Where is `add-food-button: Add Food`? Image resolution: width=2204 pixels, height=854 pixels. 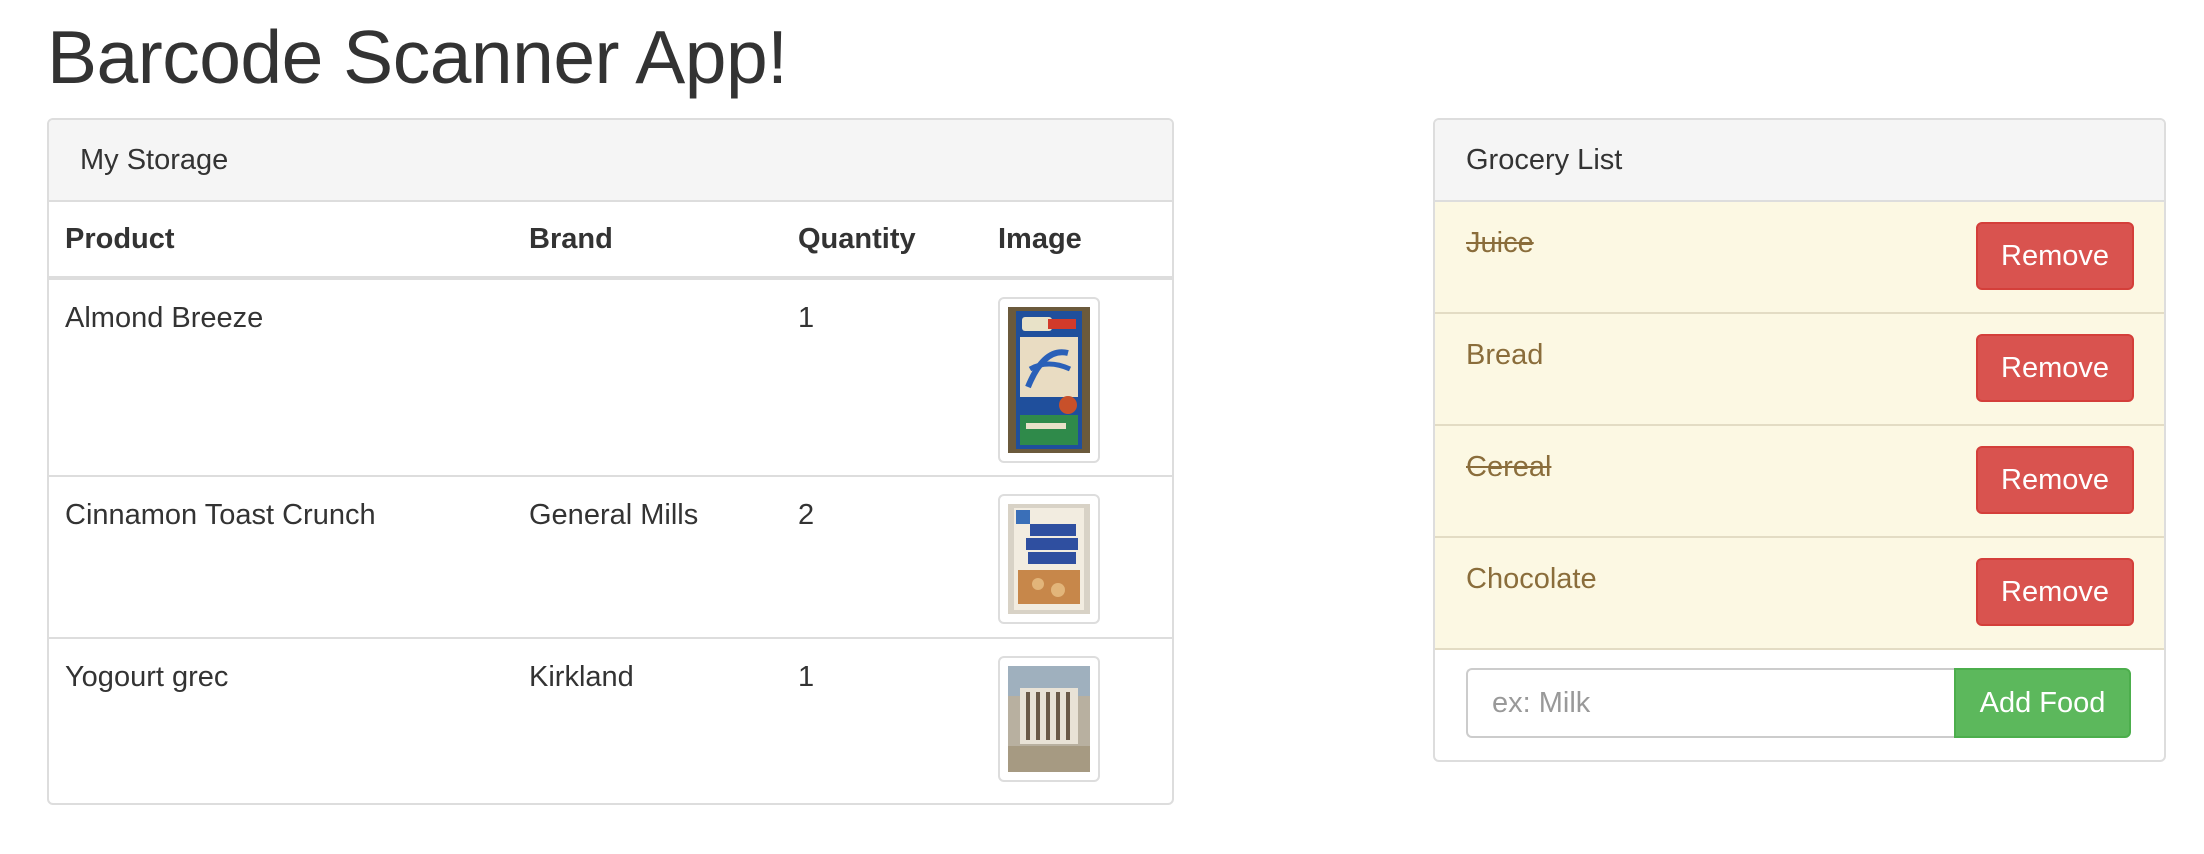 add-food-button: Add Food is located at coordinates (2042, 703).